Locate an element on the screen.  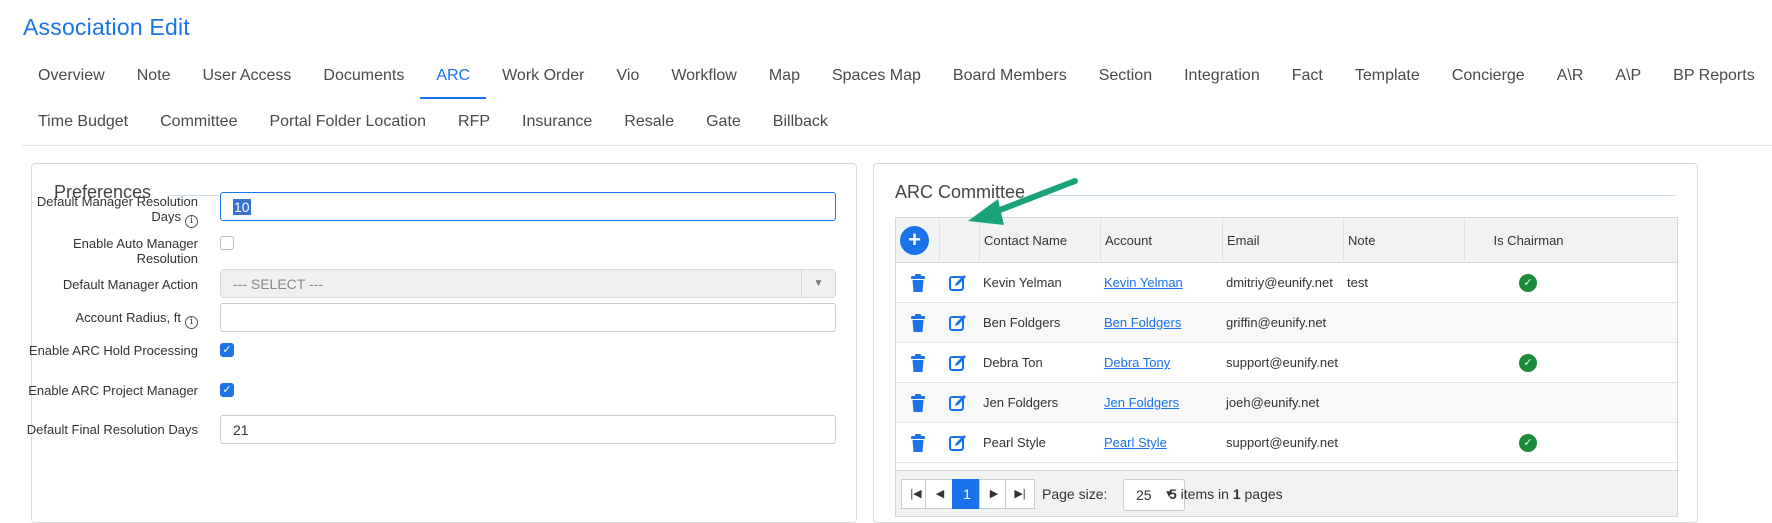
header-email: Email is located at coordinates (1282, 240).